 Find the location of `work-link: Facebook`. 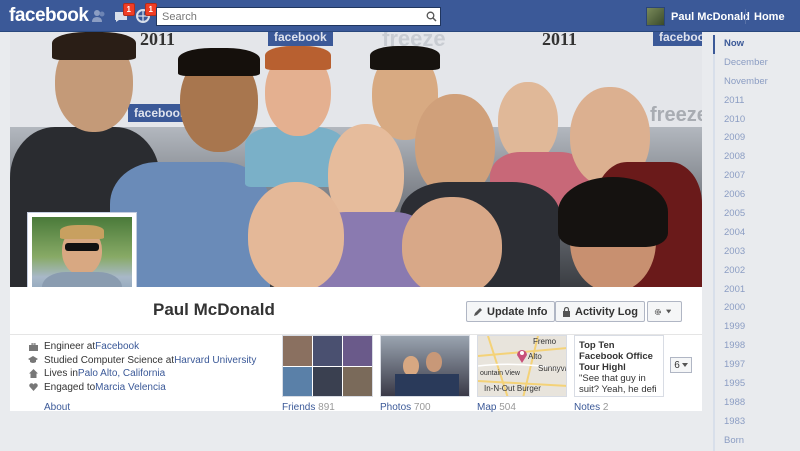

work-link: Facebook is located at coordinates (117, 347).